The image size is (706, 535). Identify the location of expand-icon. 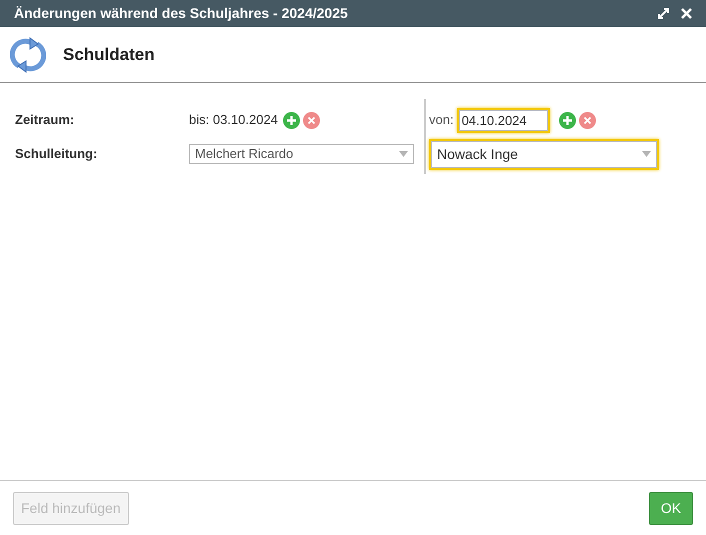
(663, 13).